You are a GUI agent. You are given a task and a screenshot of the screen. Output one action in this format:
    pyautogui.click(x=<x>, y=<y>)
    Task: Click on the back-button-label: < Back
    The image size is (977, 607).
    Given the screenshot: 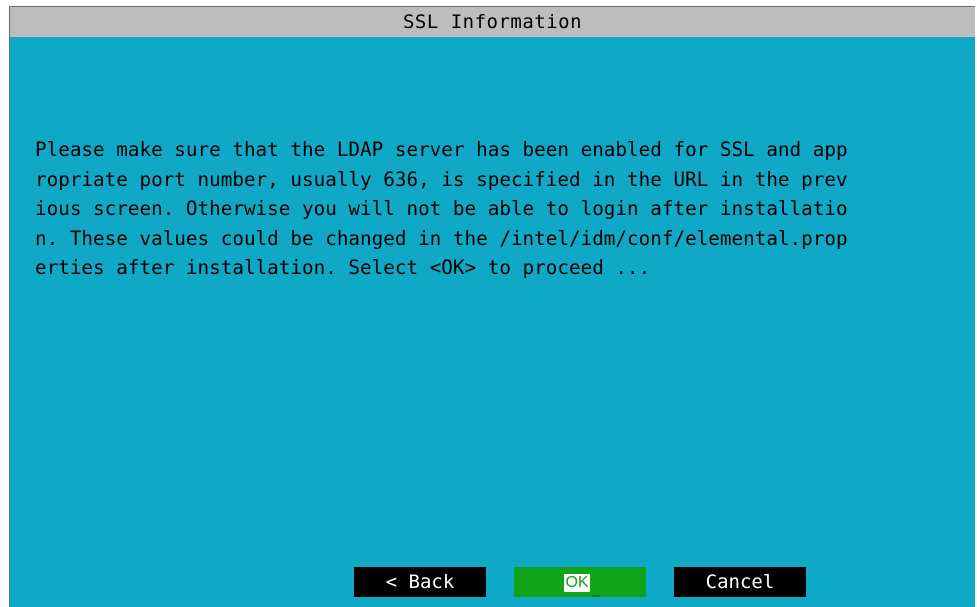 What is the action you would take?
    pyautogui.click(x=420, y=582)
    